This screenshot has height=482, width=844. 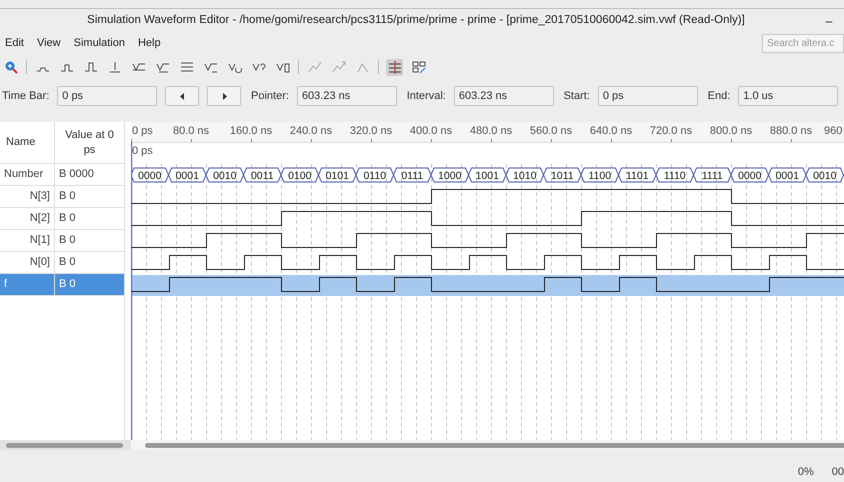 What do you see at coordinates (149, 43) in the screenshot?
I see `menu-item: Help` at bounding box center [149, 43].